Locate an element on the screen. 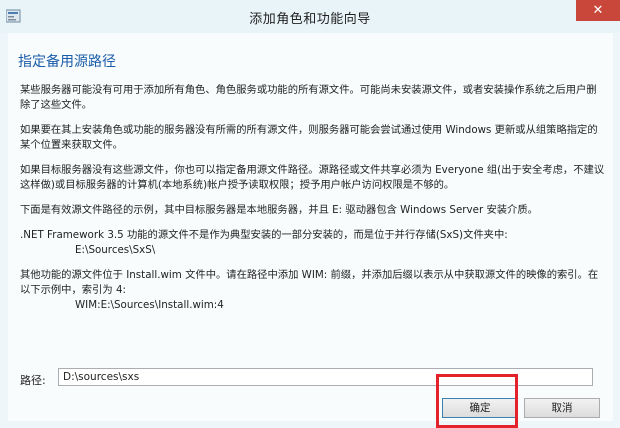 The height and width of the screenshot is (428, 620). netfx-example-path: E:\Sources\SxS\ is located at coordinates (115, 250).